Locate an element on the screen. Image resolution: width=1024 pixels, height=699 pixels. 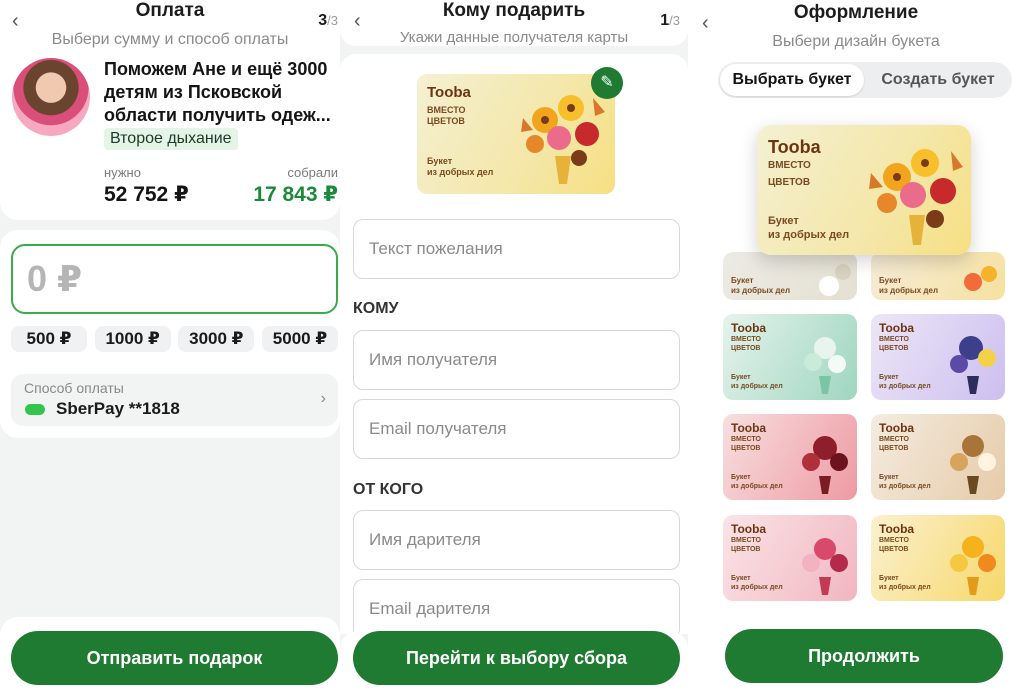
sender-name-input: Имя дарителя is located at coordinates (516, 540).